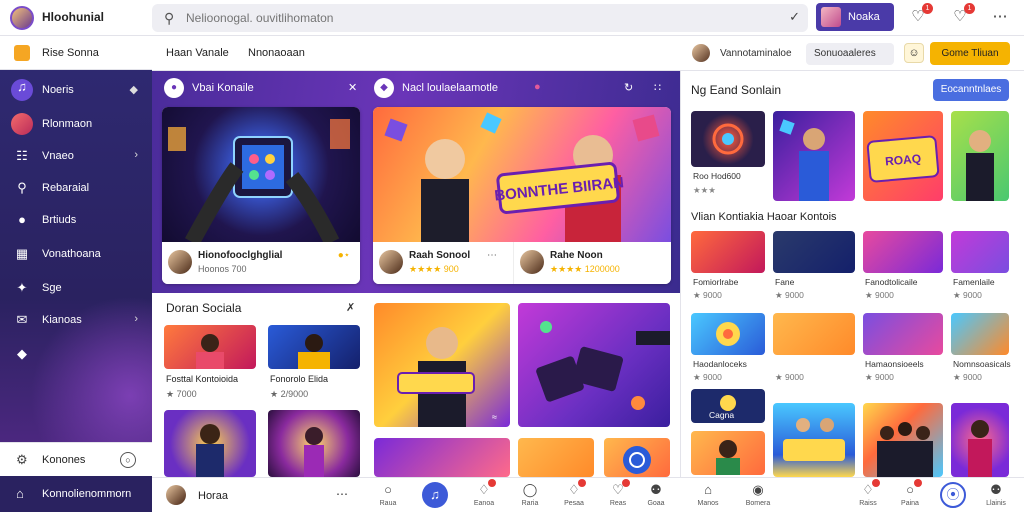 This screenshot has width=1024, height=512. Describe the element at coordinates (868, 494) in the screenshot. I see `nav-item: ♢ Raiss` at that location.